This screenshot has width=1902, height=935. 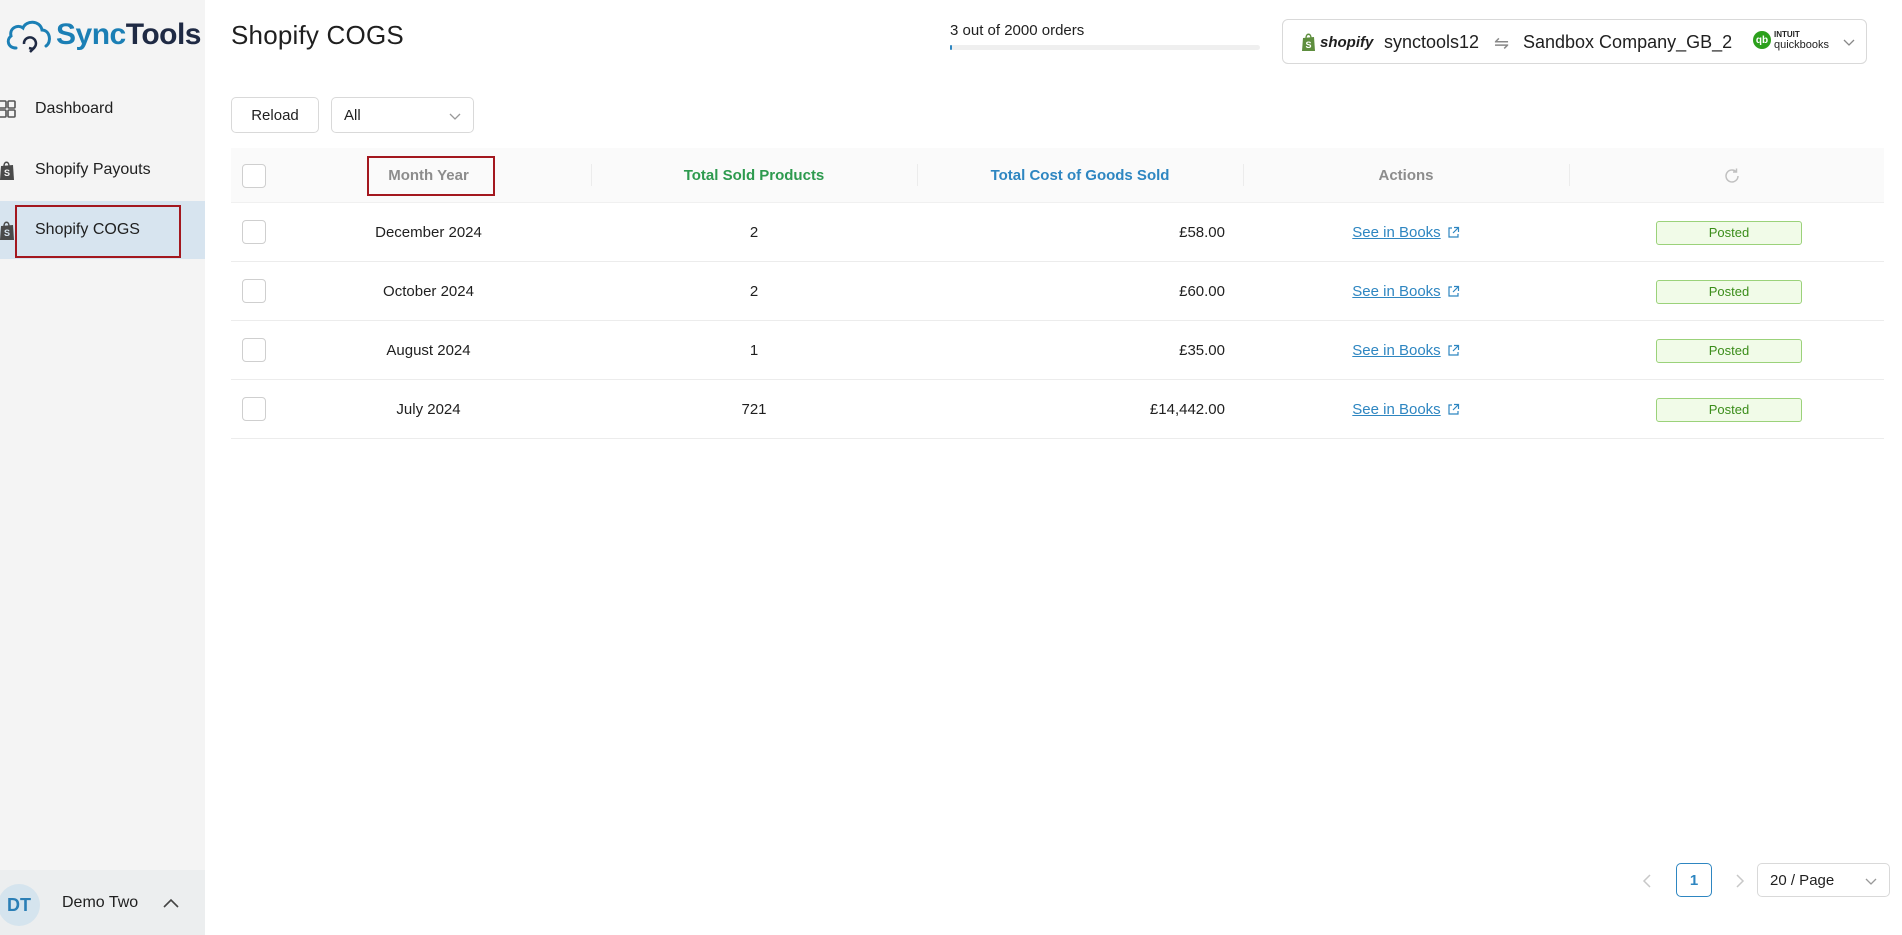 I want to click on select-all-checkbox, so click(x=254, y=176).